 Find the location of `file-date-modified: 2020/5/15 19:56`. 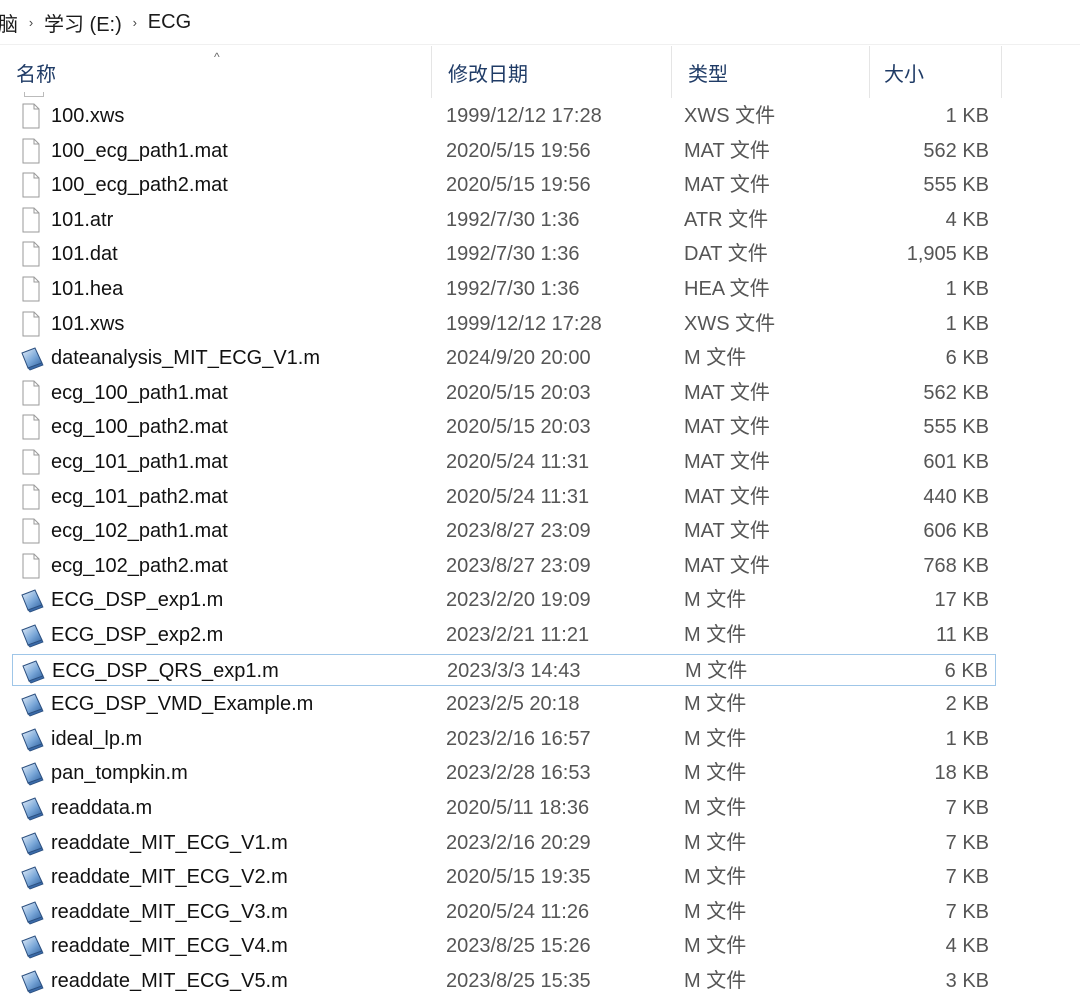

file-date-modified: 2020/5/15 19:56 is located at coordinates (518, 185).